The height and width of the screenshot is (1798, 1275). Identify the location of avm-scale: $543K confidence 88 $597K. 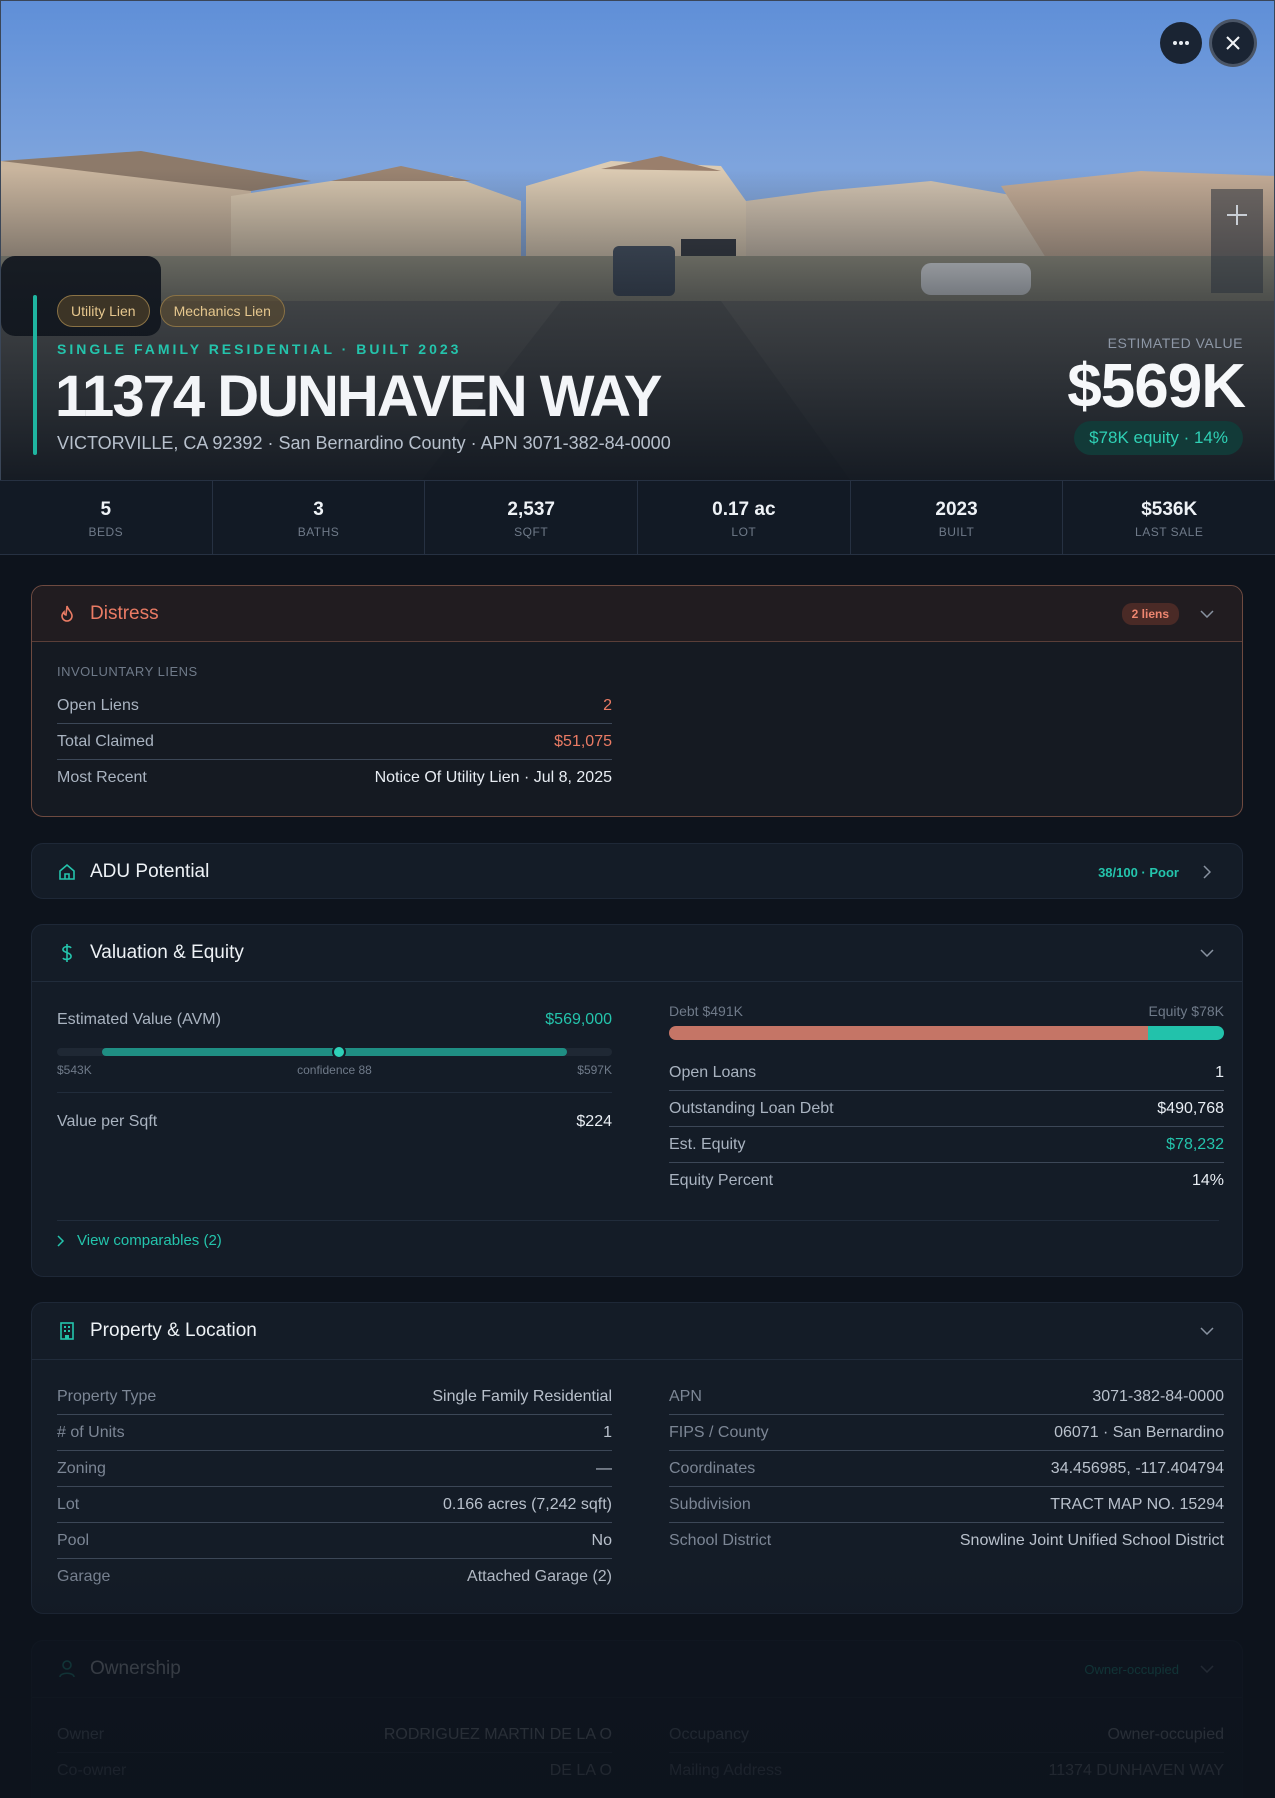
(334, 1070).